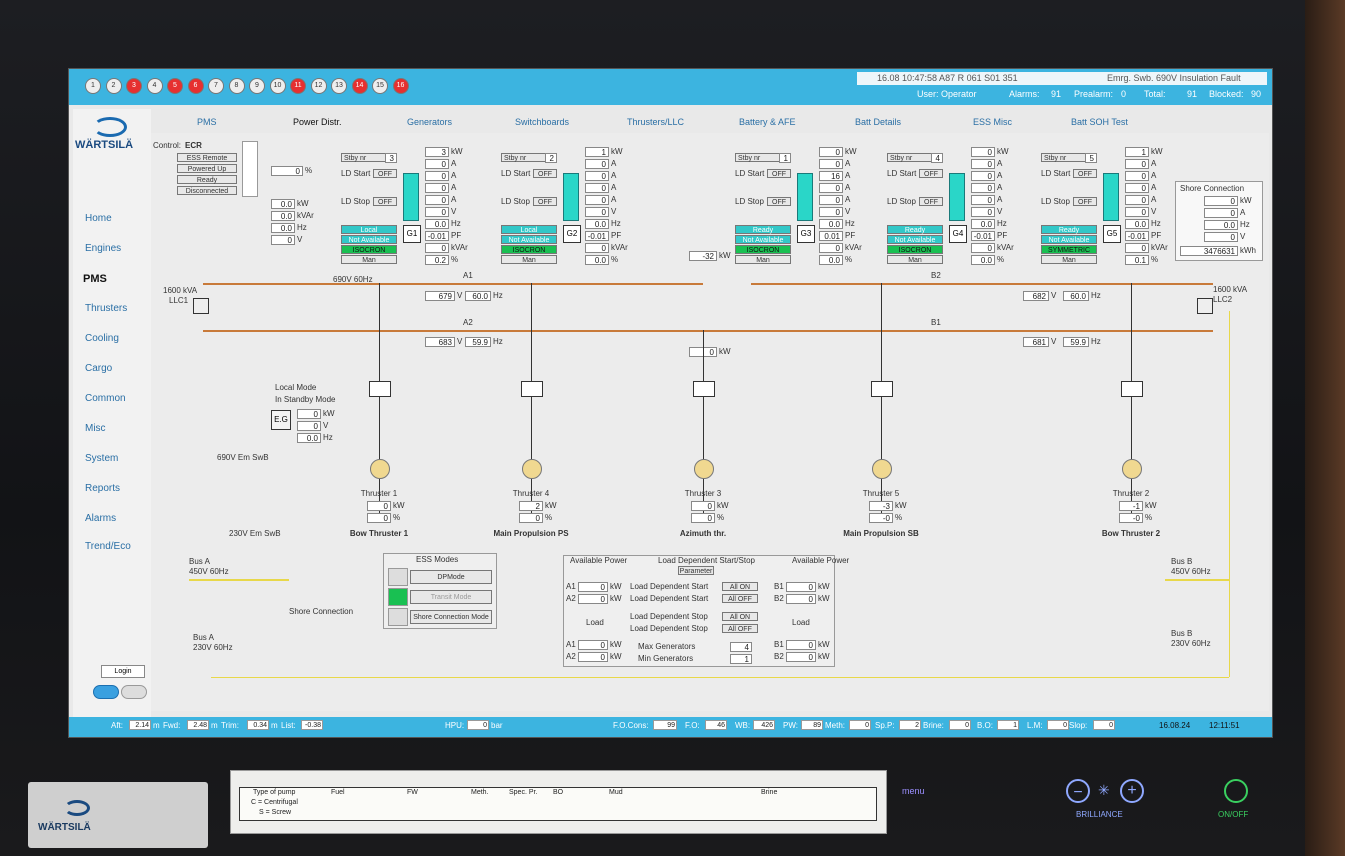 The height and width of the screenshot is (856, 1345). Describe the element at coordinates (359, 86) in the screenshot. I see `alarm-group-14: 14` at that location.